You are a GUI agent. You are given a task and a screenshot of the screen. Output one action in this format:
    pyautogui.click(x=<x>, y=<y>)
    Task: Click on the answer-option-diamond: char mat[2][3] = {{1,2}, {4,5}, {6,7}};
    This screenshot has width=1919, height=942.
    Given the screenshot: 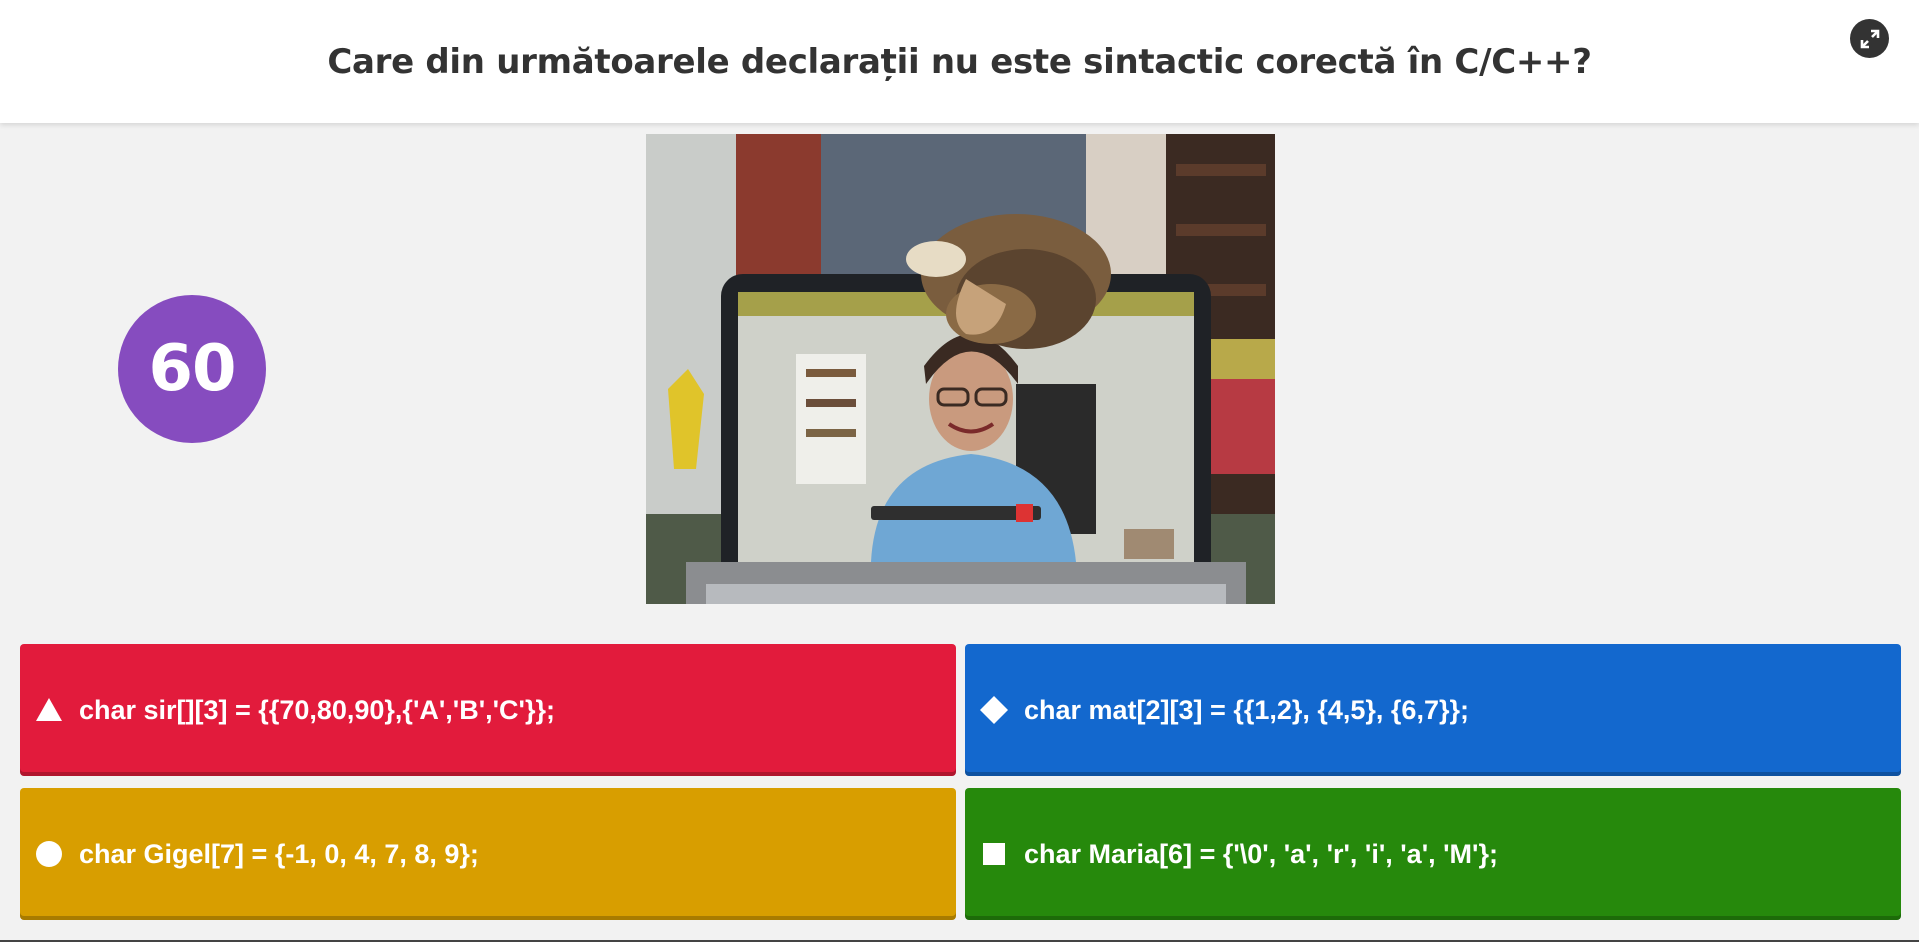 What is the action you would take?
    pyautogui.click(x=1433, y=710)
    